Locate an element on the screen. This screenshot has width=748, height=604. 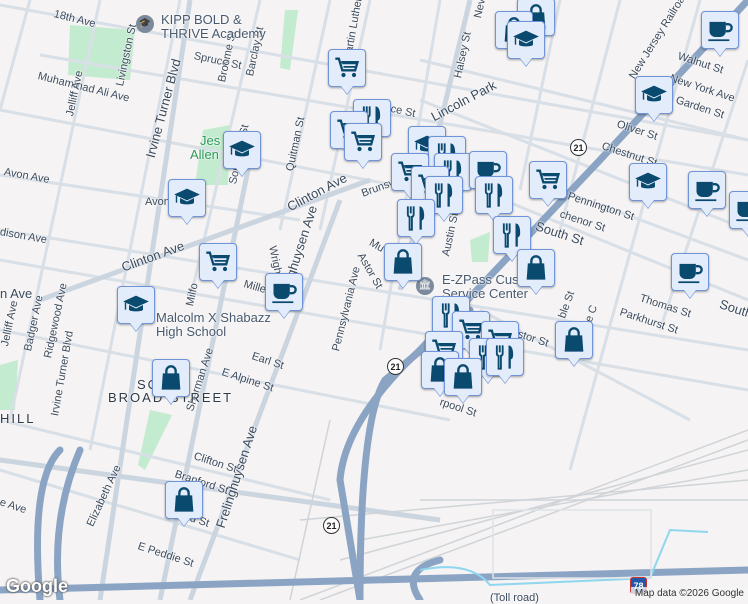
park-label: Allen is located at coordinates (204, 155).